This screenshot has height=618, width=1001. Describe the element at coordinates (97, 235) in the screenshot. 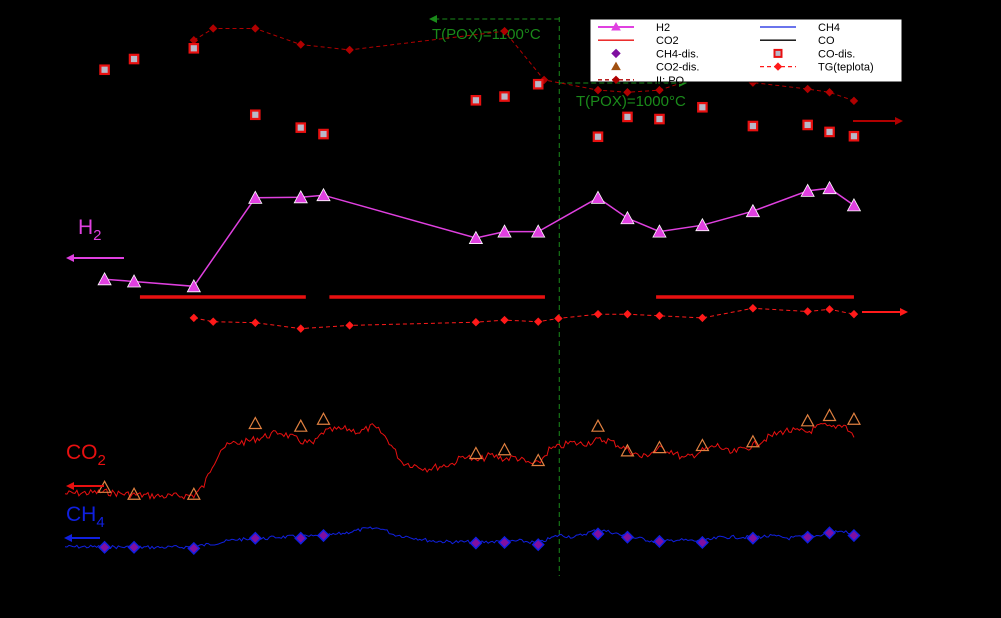

I see `h2-label-subscript: 2` at that location.